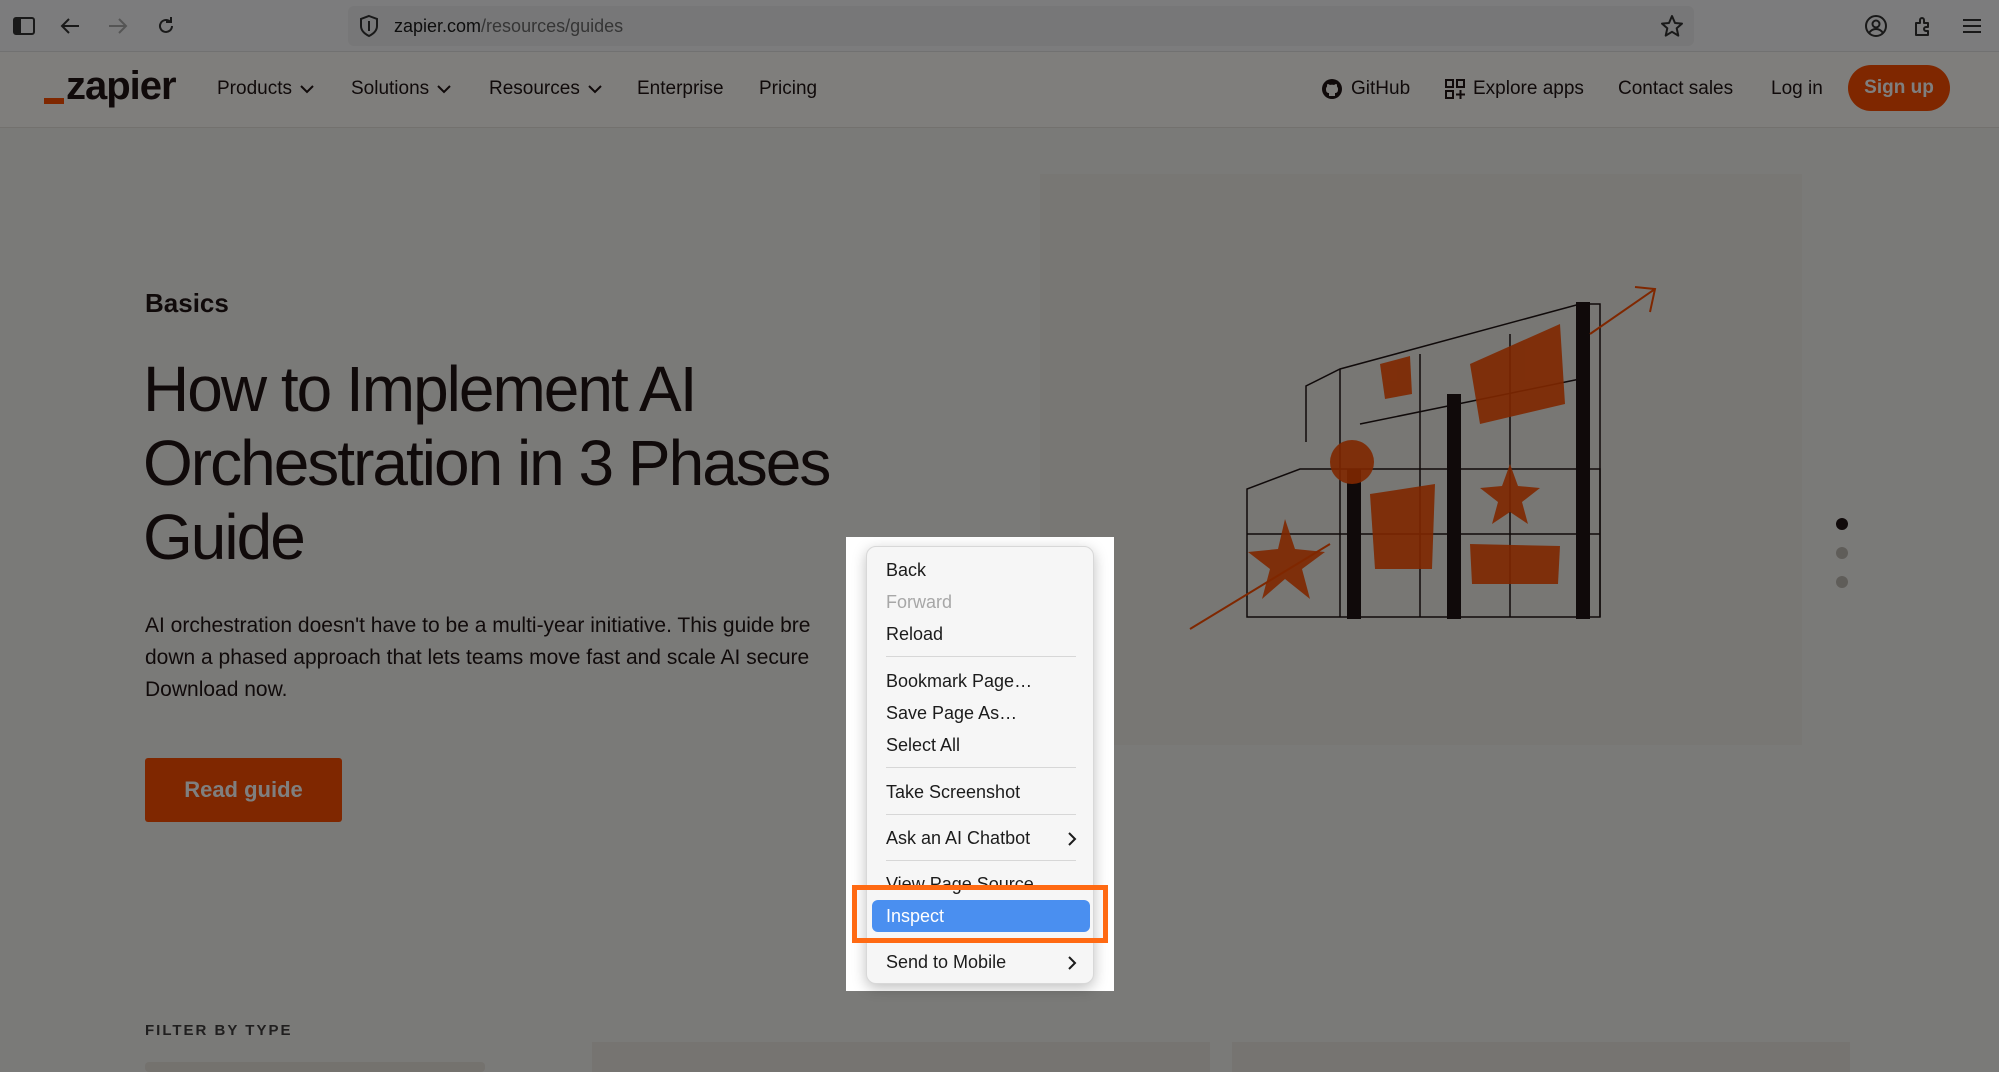  What do you see at coordinates (953, 792) in the screenshot?
I see `menu-item-take-screenshot: Take Screenshot` at bounding box center [953, 792].